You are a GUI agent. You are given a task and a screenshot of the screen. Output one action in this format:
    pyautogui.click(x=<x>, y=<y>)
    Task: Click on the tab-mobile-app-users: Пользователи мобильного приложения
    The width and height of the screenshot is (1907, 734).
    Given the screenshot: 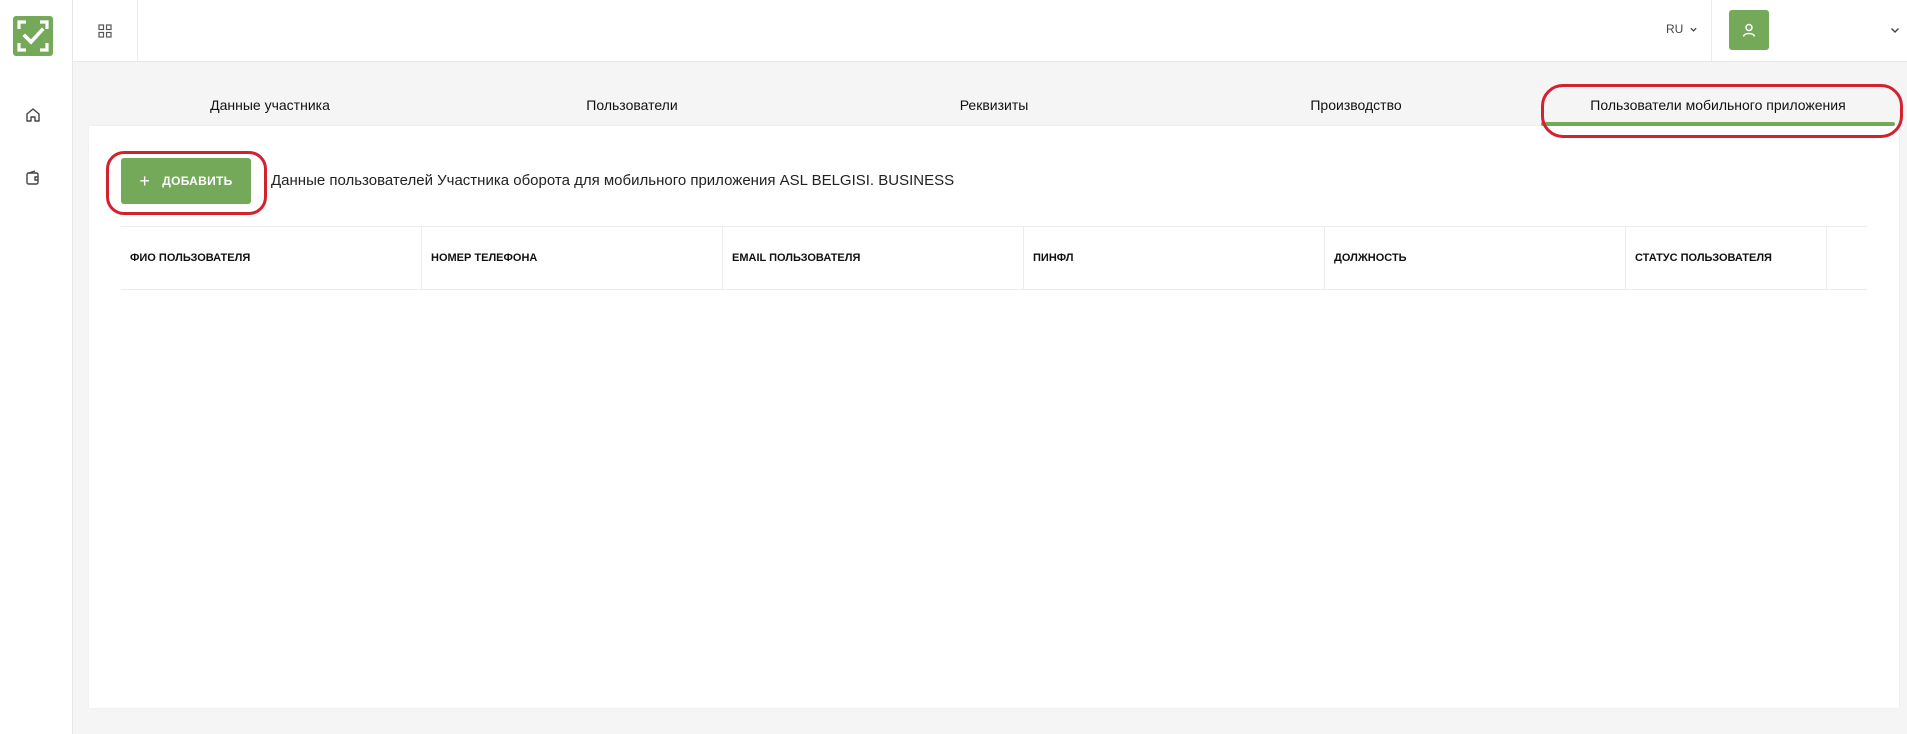 What is the action you would take?
    pyautogui.click(x=1718, y=105)
    